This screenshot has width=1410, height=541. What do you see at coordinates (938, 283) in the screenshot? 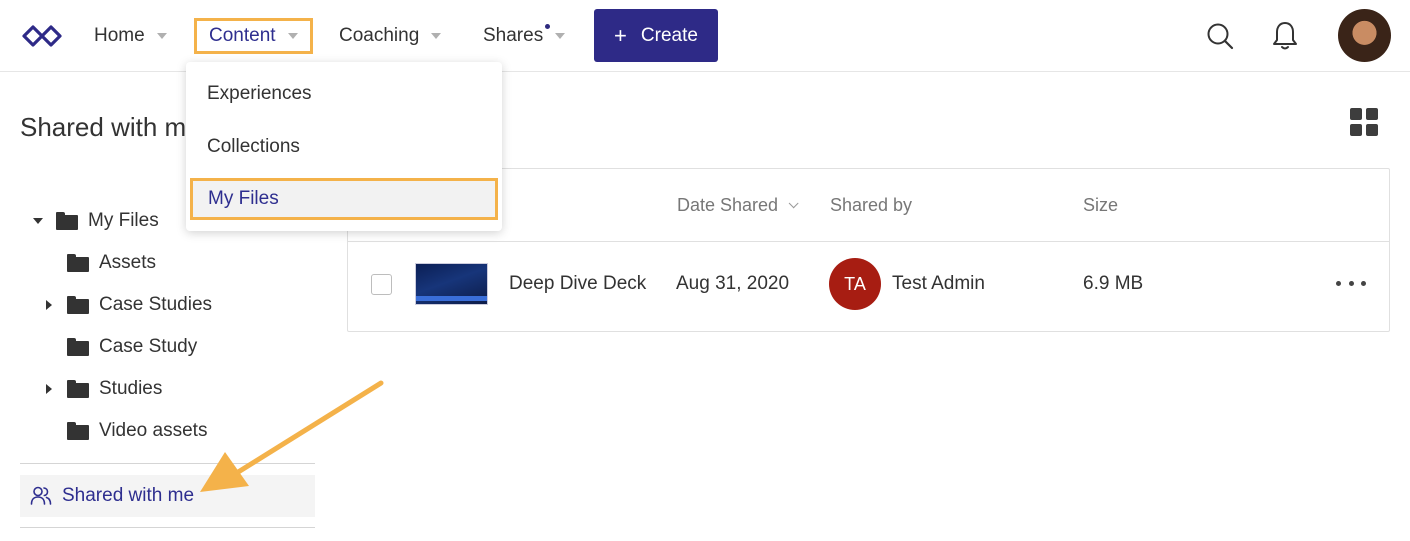
I see `shared-by-name: Test Admin` at bounding box center [938, 283].